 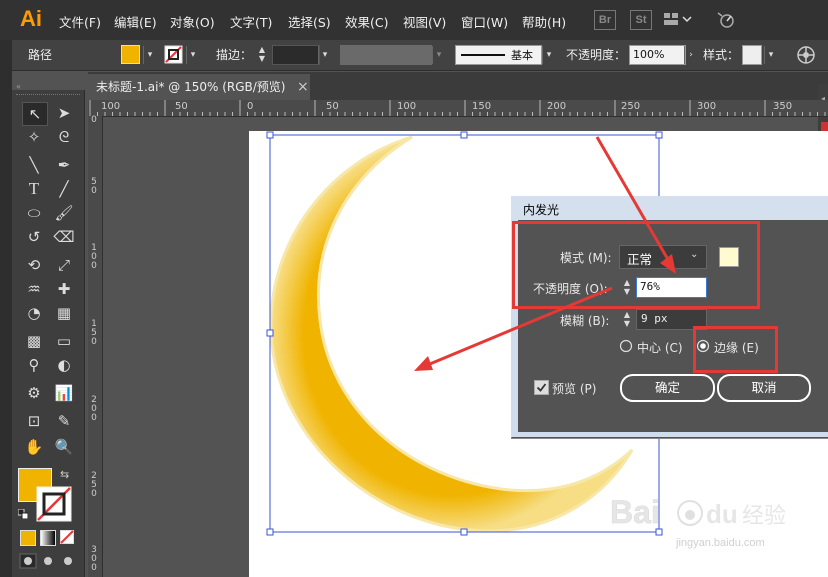 I want to click on blur-label: 模糊 (B):, so click(x=585, y=321).